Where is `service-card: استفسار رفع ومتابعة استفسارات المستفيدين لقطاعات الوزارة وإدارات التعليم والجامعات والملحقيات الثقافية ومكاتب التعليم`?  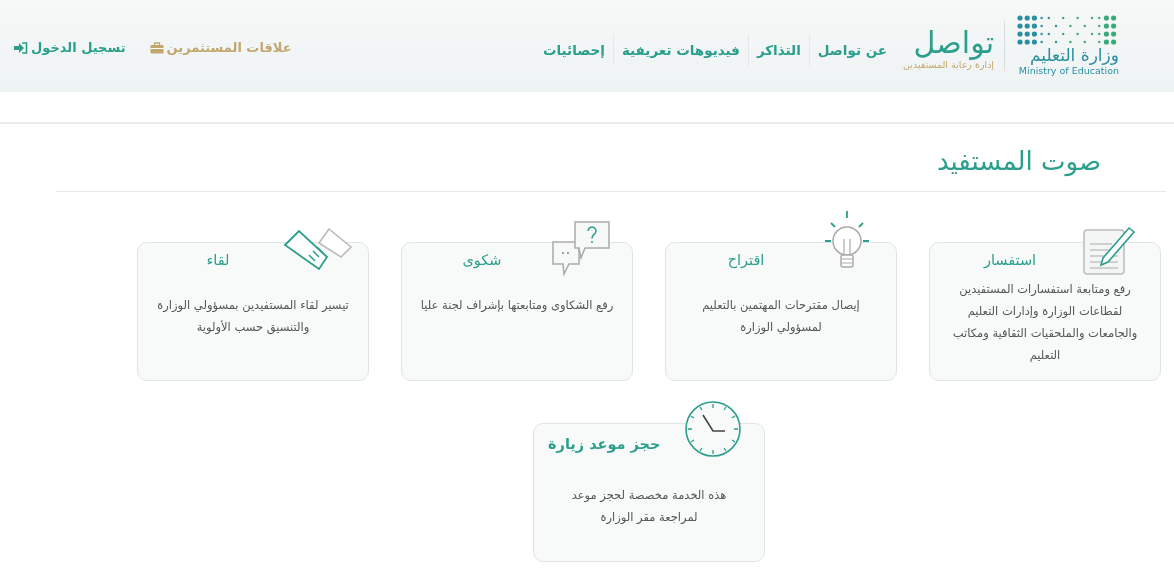
service-card: استفسار رفع ومتابعة استفسارات المستفيدين لقطاعات الوزارة وإدارات التعليم والجامعات والملحقيات الثقافية ومكاتب التعليم is located at coordinates (1045, 311).